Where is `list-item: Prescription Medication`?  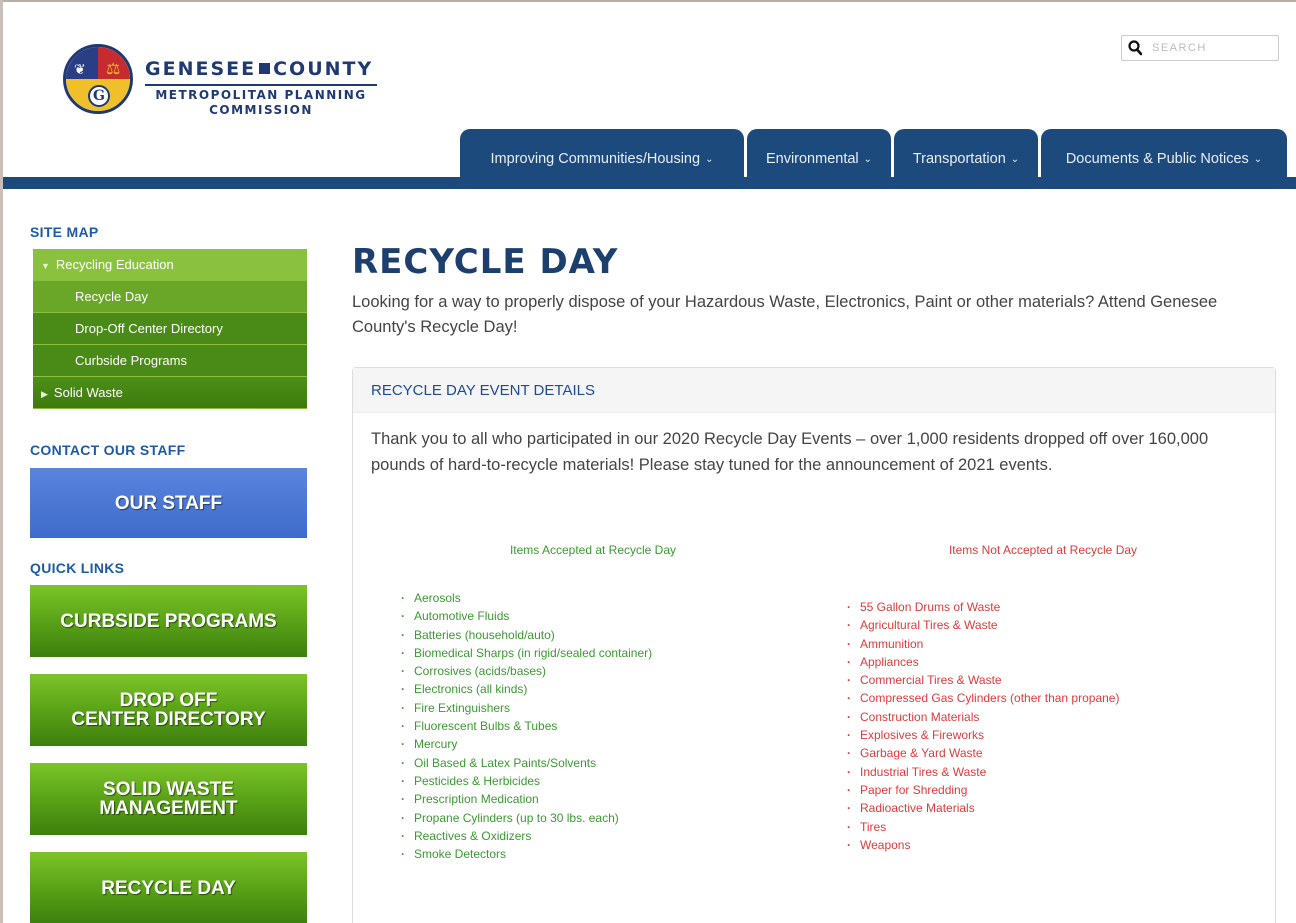 list-item: Prescription Medication is located at coordinates (526, 799).